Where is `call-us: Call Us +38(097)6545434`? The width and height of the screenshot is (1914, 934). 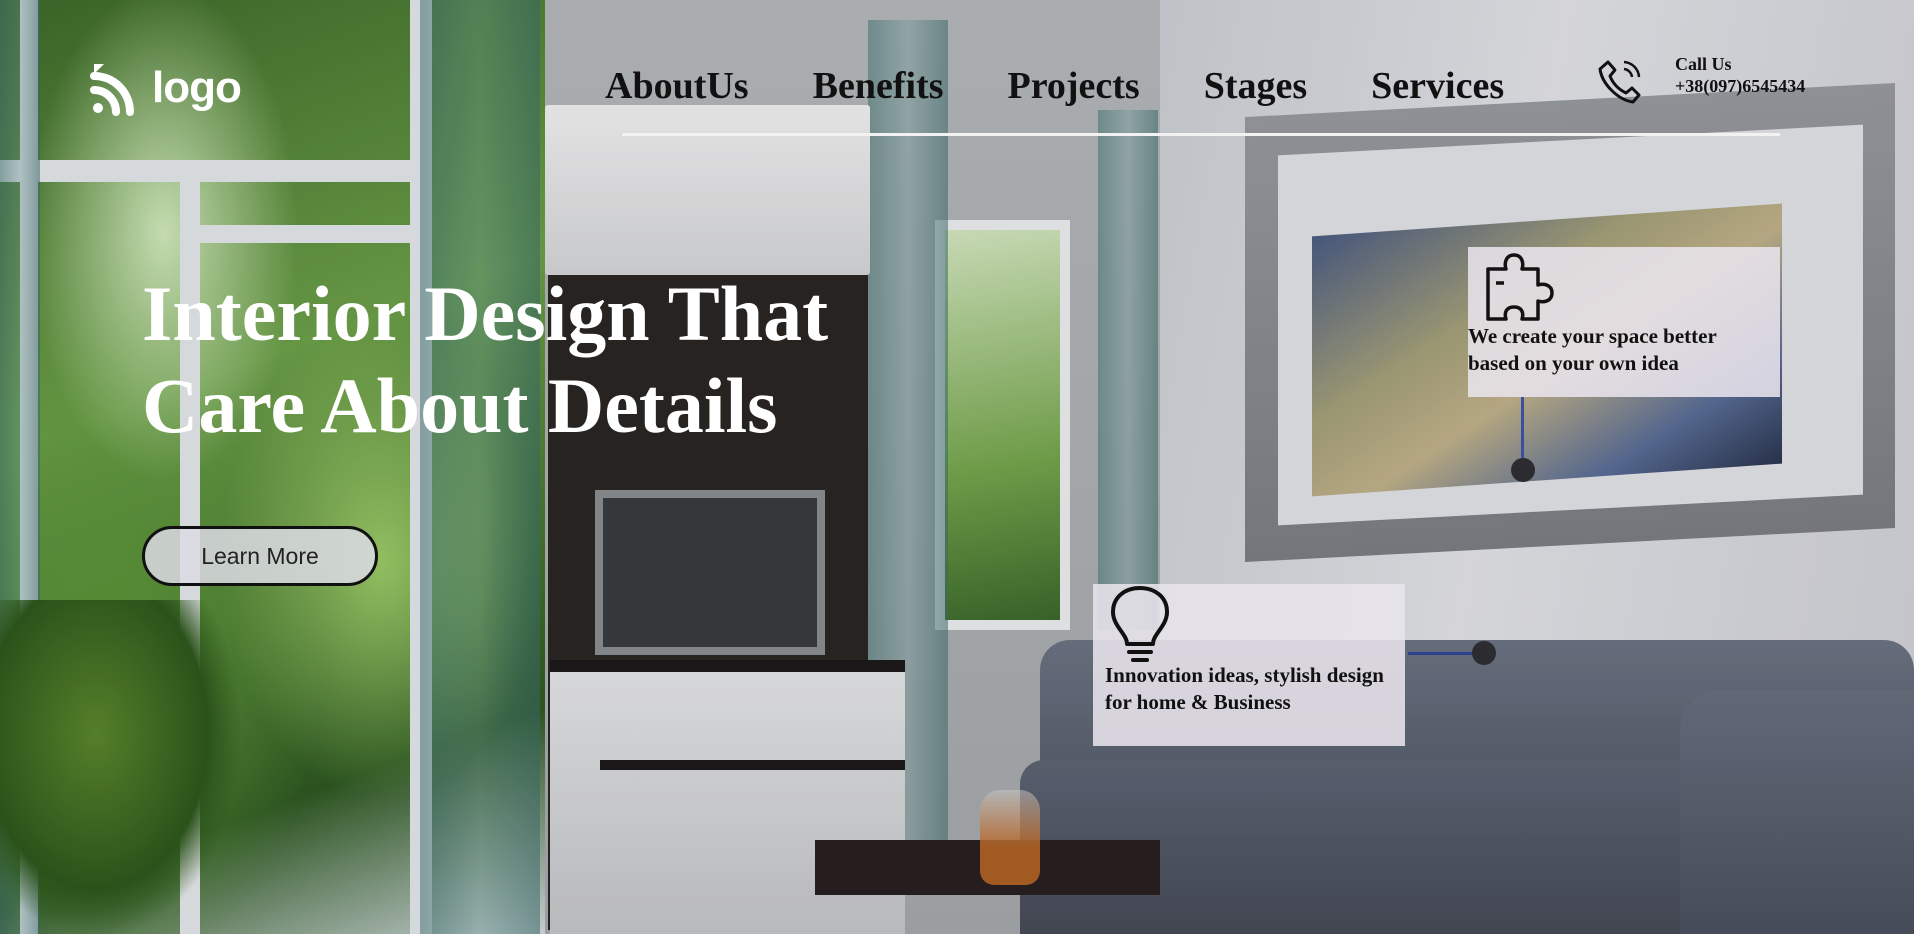
call-us: Call Us +38(097)6545434 is located at coordinates (1740, 75).